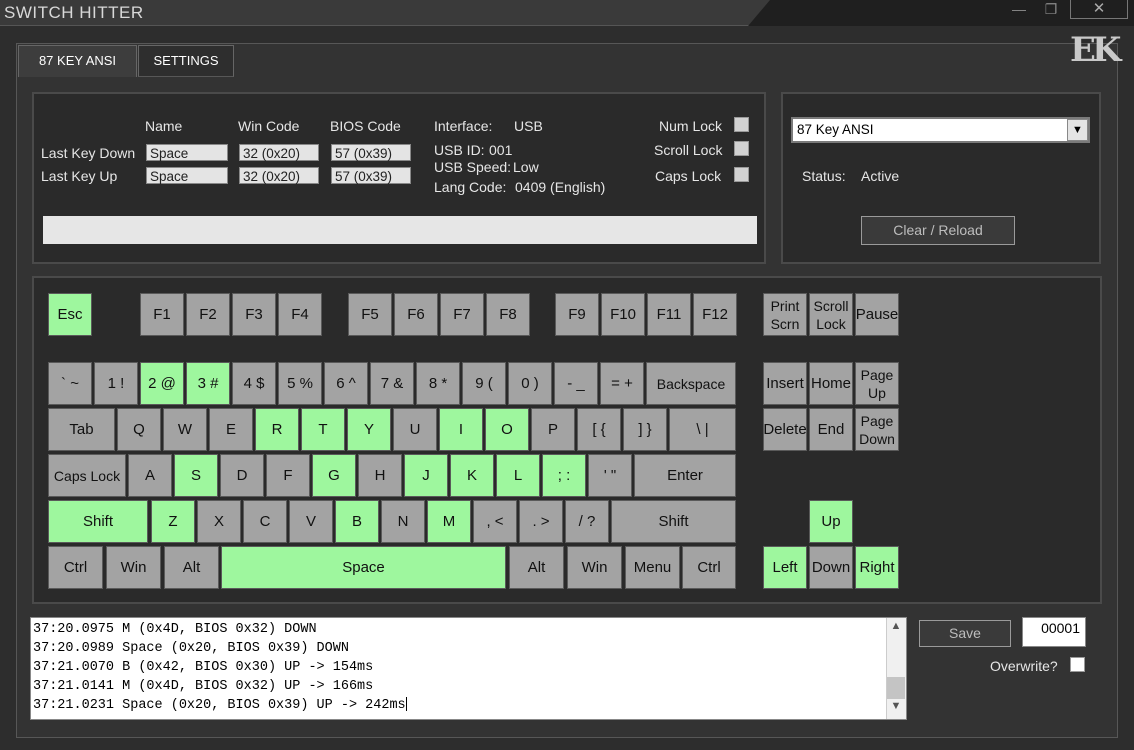  What do you see at coordinates (553, 429) in the screenshot?
I see `key-p: P` at bounding box center [553, 429].